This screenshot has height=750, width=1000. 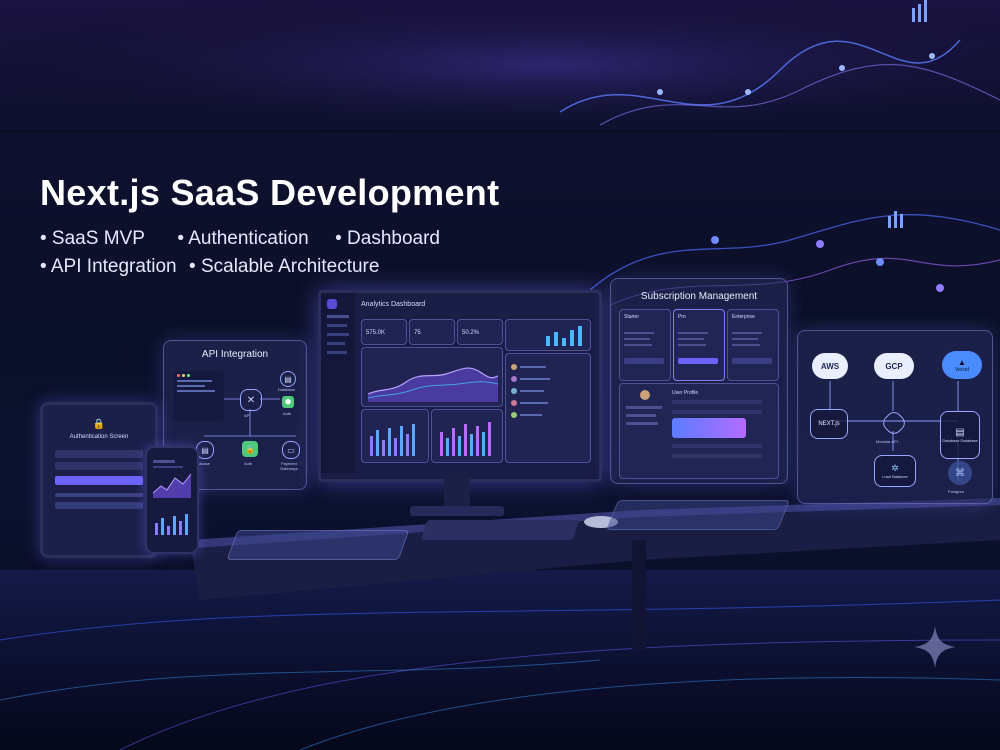 What do you see at coordinates (99, 466) in the screenshot?
I see `password-field` at bounding box center [99, 466].